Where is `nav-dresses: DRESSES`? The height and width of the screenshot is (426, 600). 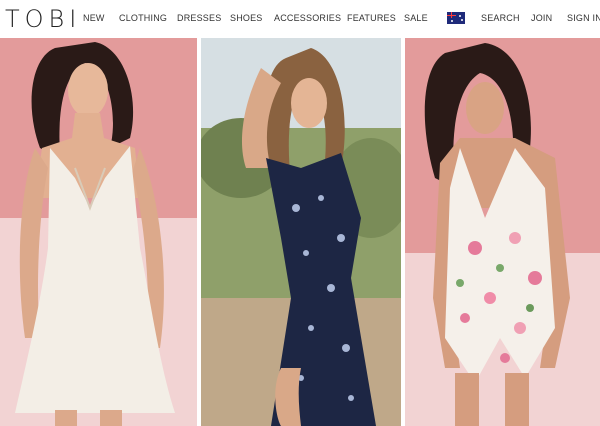 nav-dresses: DRESSES is located at coordinates (199, 18).